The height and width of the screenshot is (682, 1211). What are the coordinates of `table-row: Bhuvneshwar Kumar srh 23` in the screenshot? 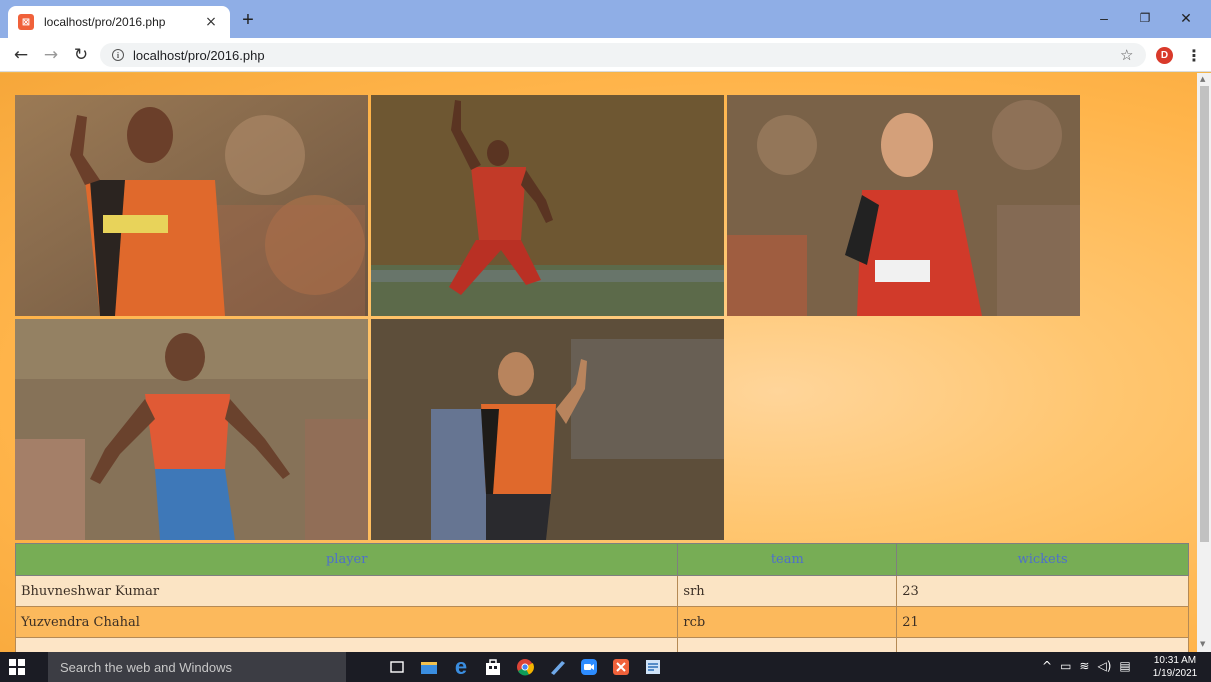 It's located at (601, 591).